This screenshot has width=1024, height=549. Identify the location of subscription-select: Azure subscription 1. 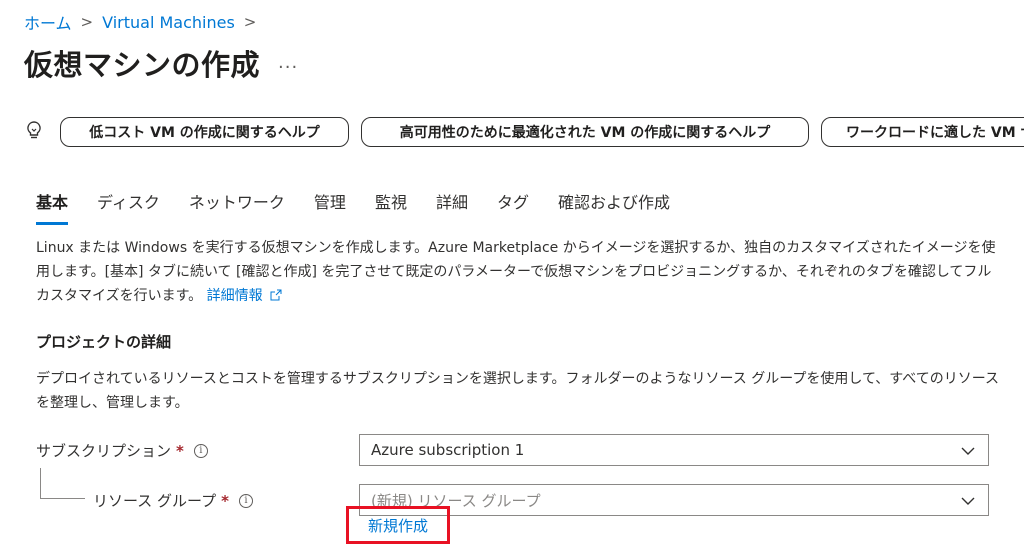
(674, 450).